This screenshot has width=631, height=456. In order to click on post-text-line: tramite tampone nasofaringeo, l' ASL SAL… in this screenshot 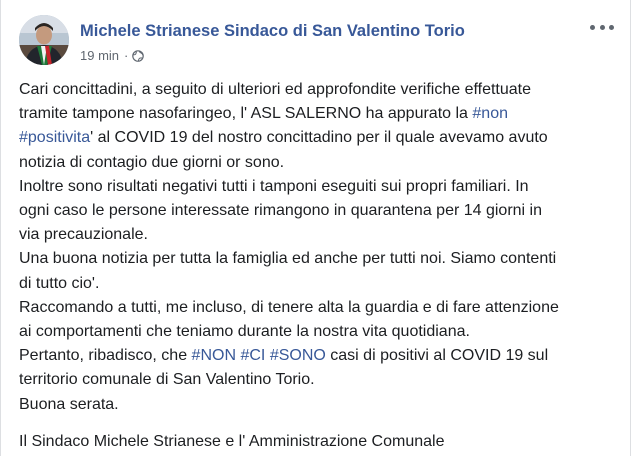, I will do `click(317, 114)`.